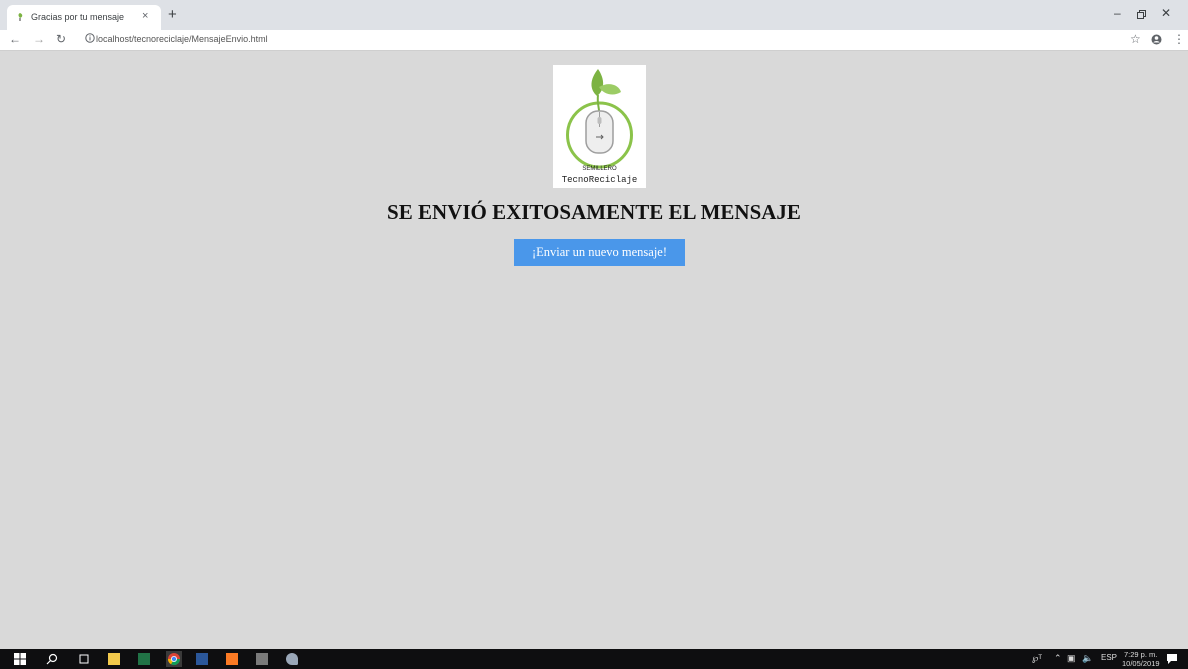 The image size is (1188, 669). I want to click on browser-toolbar: ← → ↻ ☆ ⋮, so click(594, 40).